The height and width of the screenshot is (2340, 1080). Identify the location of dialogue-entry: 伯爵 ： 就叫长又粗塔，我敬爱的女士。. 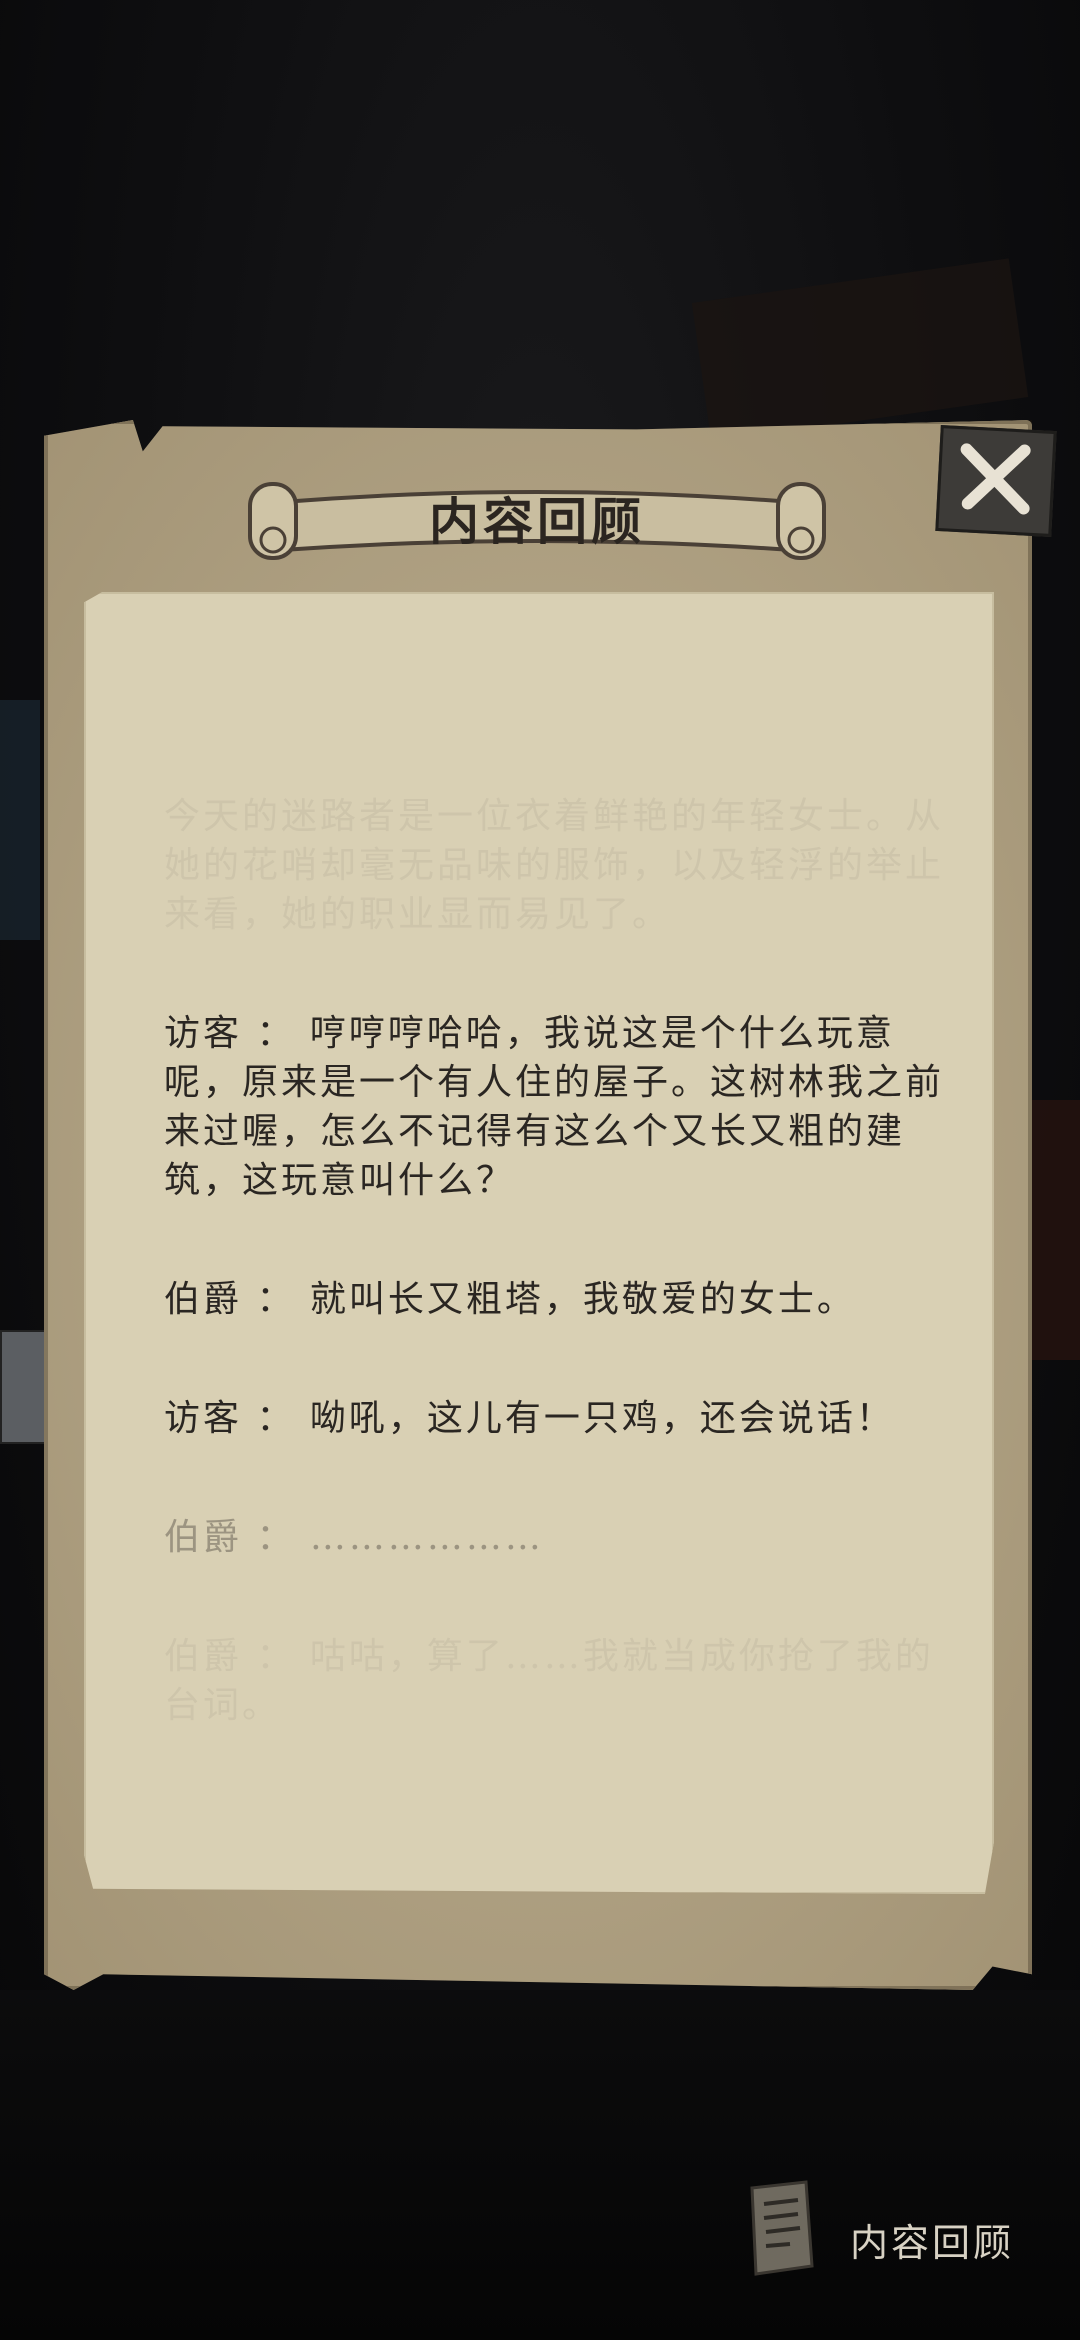
(554, 1299).